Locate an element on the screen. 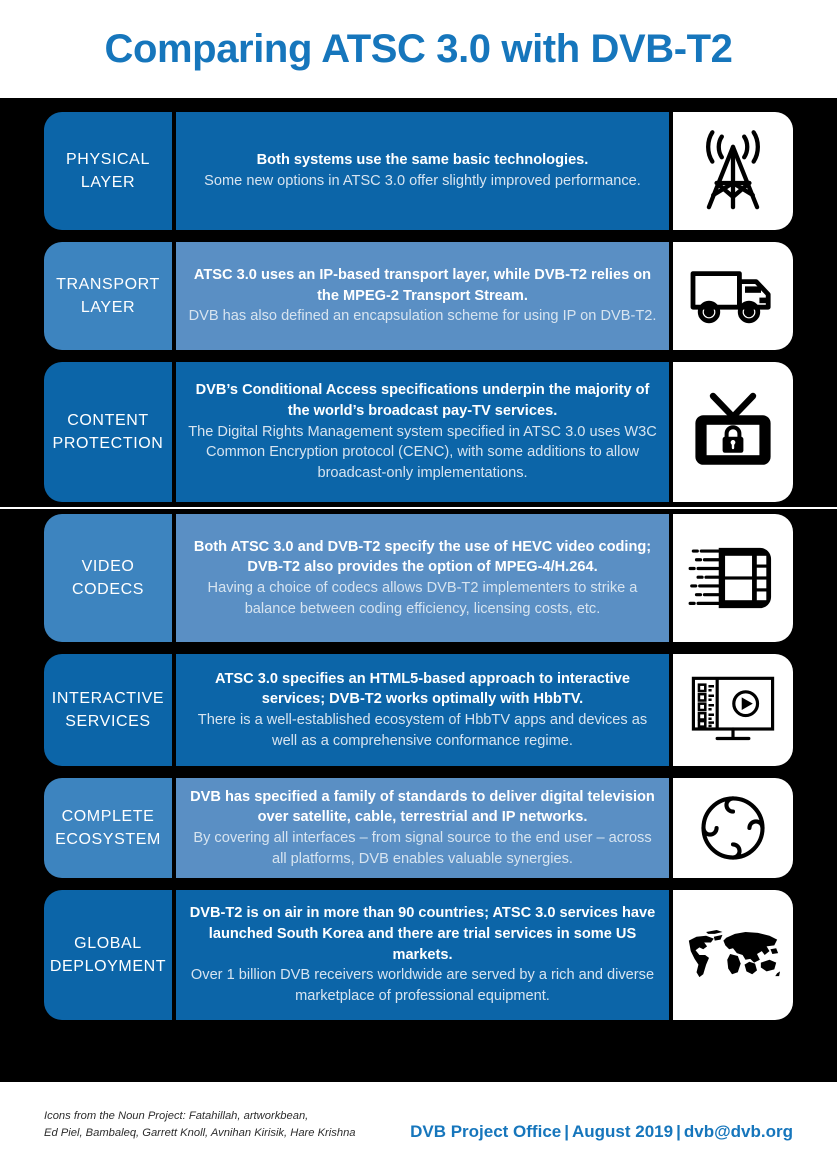  film-strip-icon is located at coordinates (733, 578).